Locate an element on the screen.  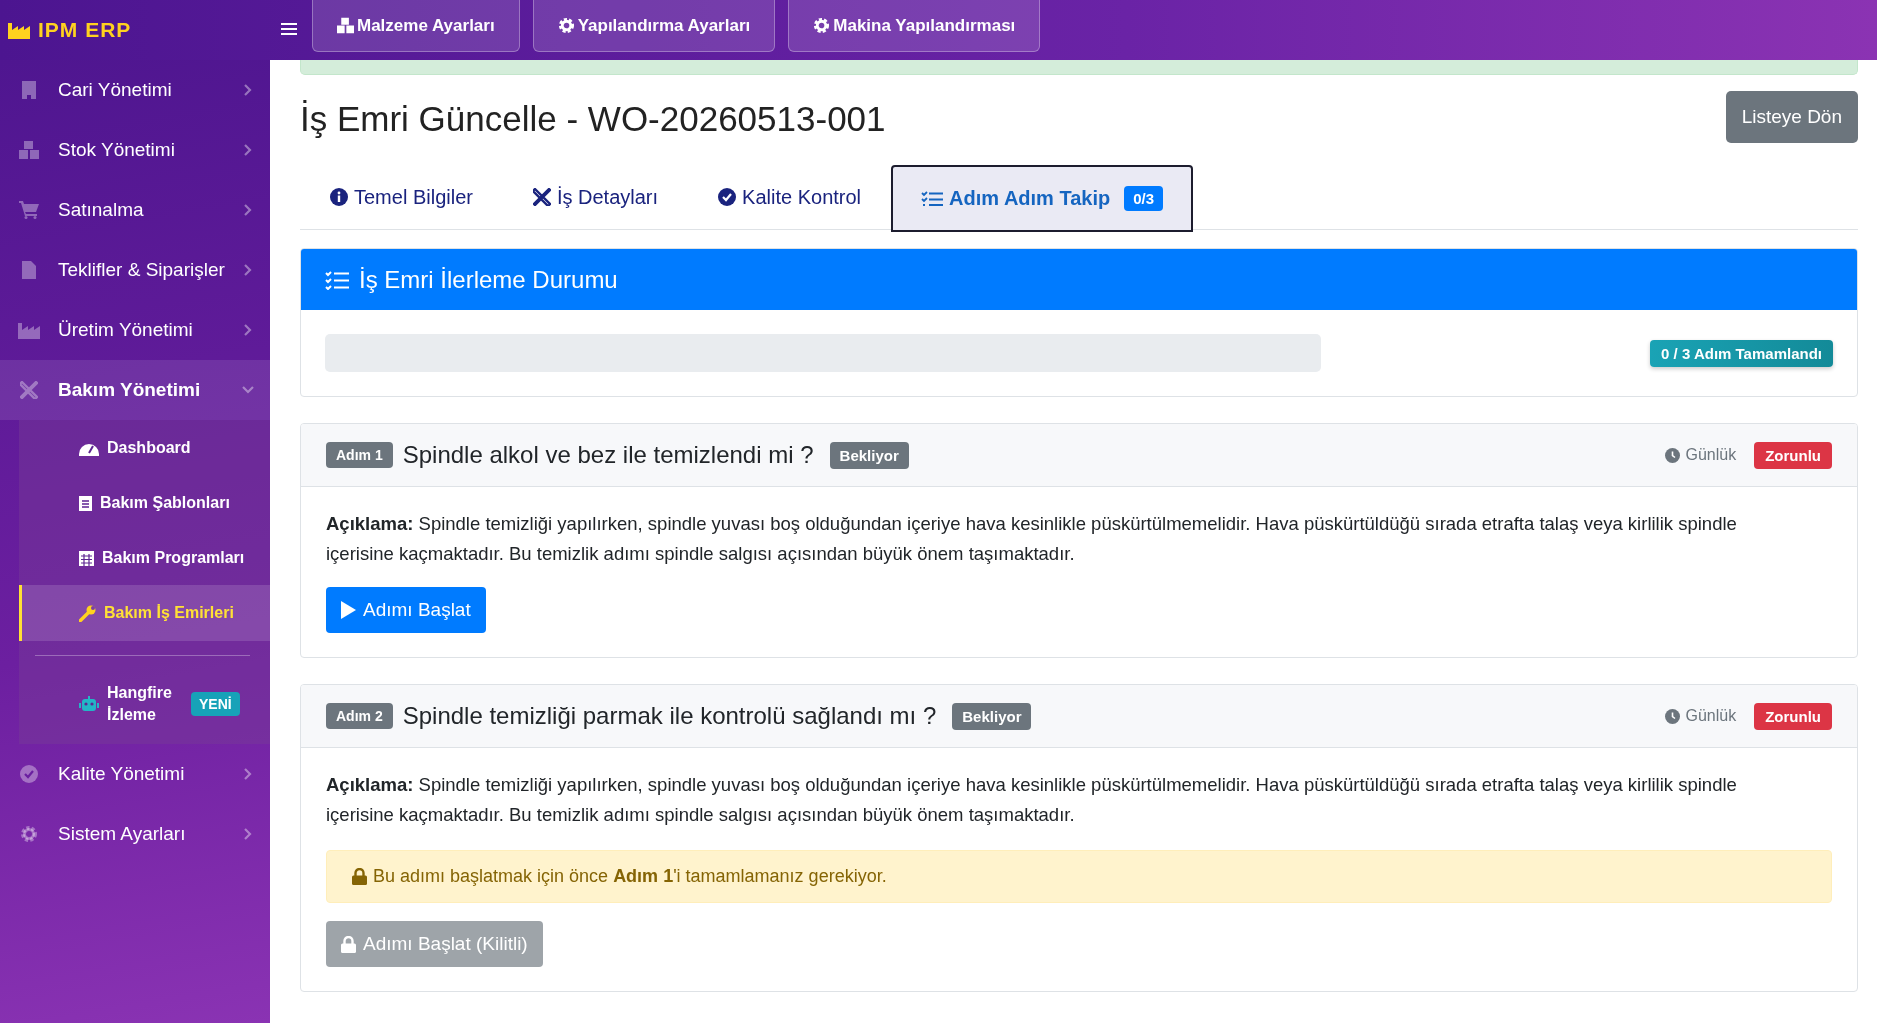
wrench-icon is located at coordinates (87, 613).